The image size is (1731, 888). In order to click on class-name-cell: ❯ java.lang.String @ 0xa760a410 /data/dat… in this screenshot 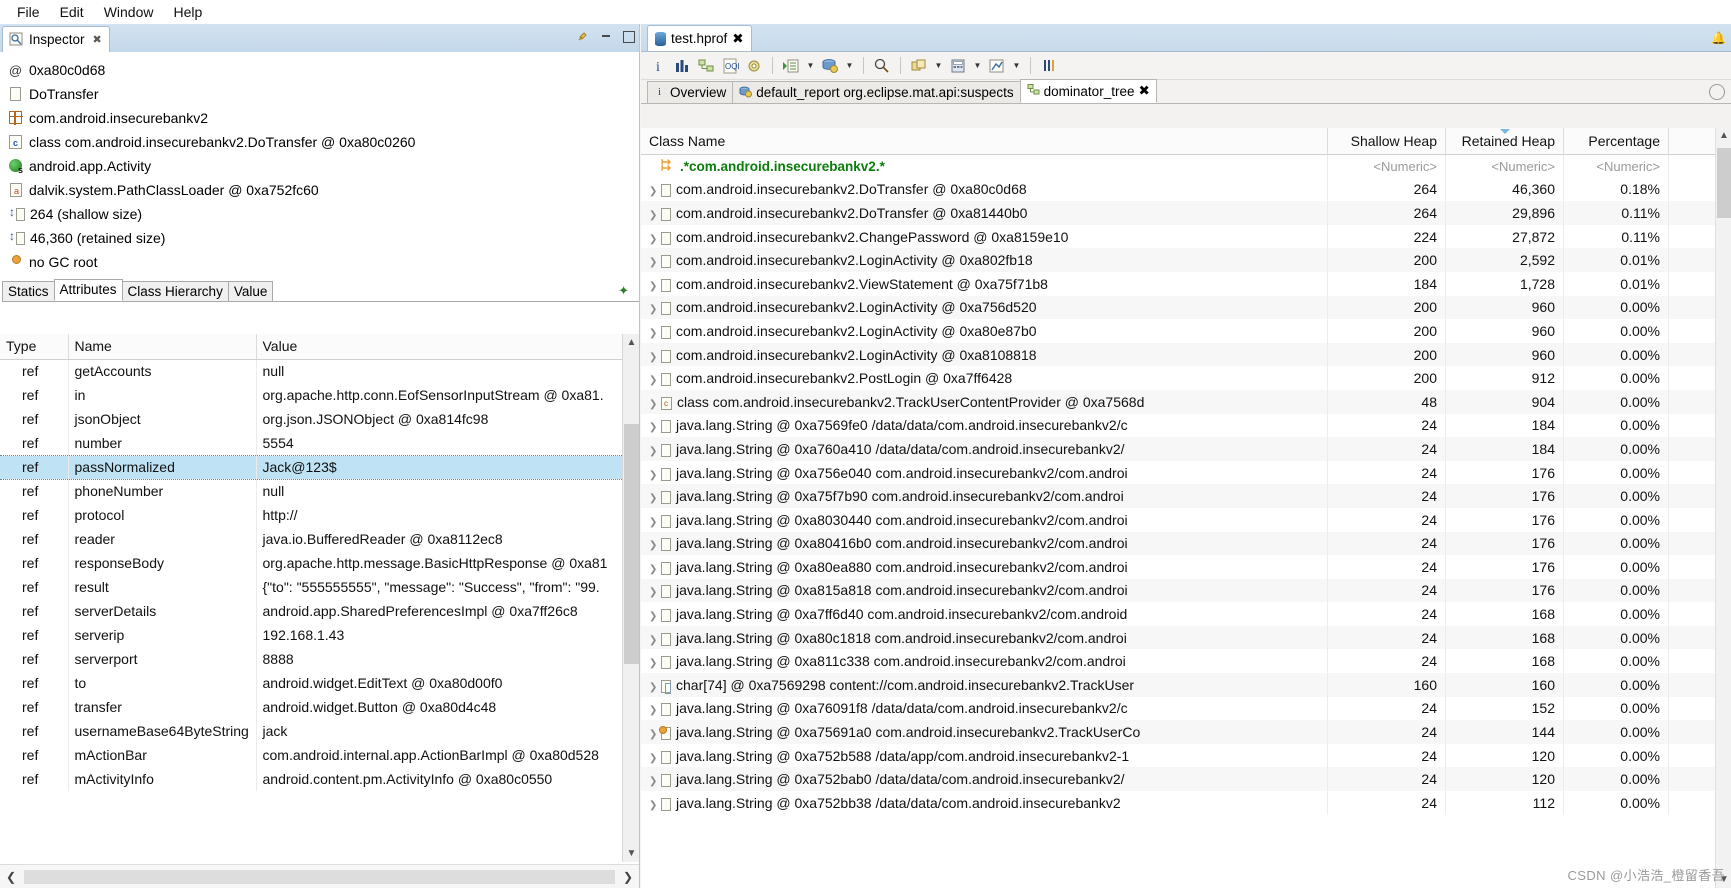, I will do `click(984, 449)`.